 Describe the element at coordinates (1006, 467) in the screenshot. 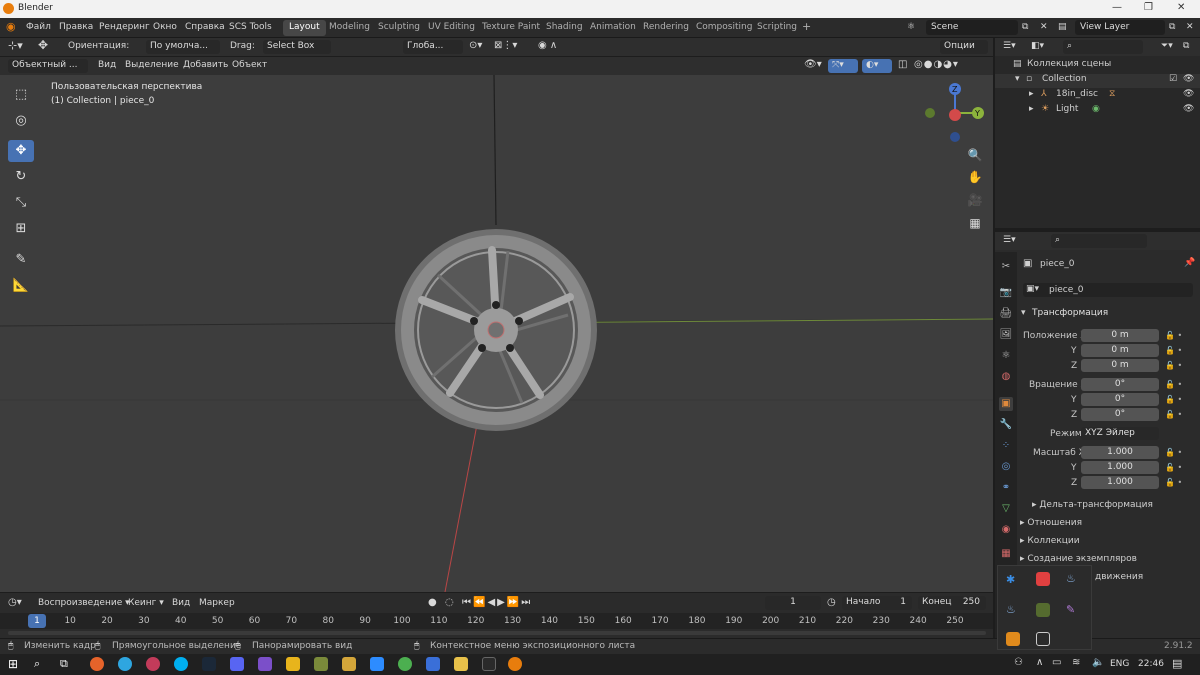

I see `physics-tab-icon: ◎` at that location.